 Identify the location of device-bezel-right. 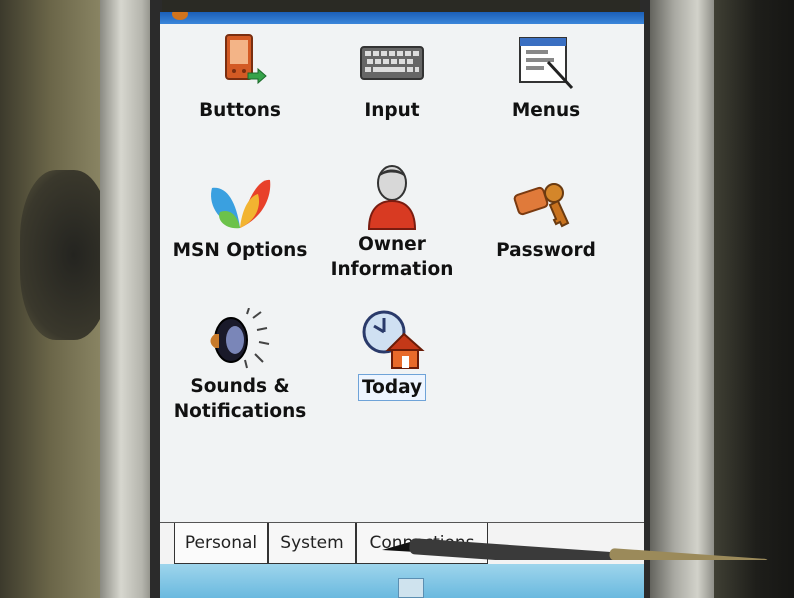
(681, 299).